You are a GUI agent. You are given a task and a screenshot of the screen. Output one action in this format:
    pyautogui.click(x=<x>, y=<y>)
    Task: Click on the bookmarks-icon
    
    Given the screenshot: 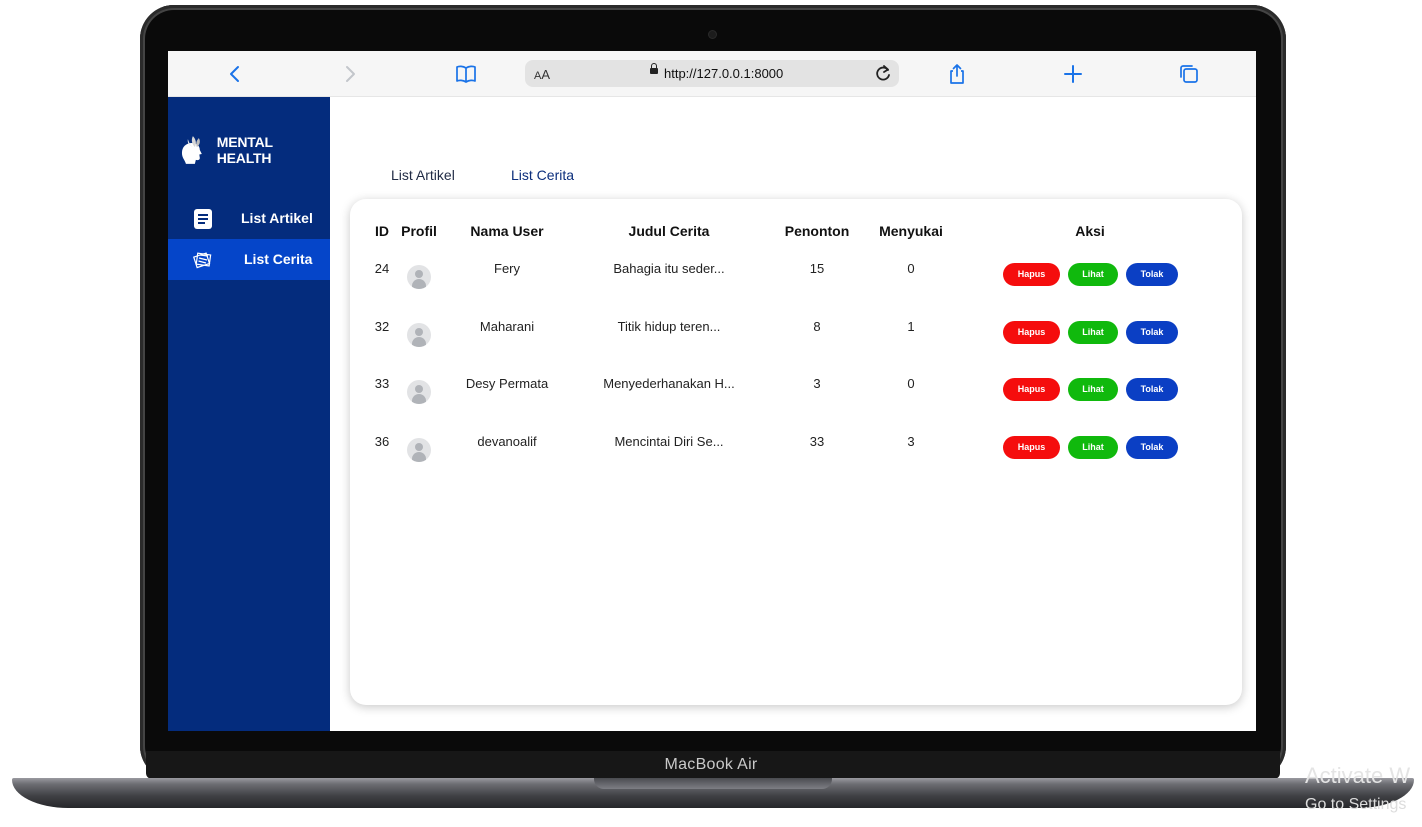 What is the action you would take?
    pyautogui.click(x=466, y=74)
    